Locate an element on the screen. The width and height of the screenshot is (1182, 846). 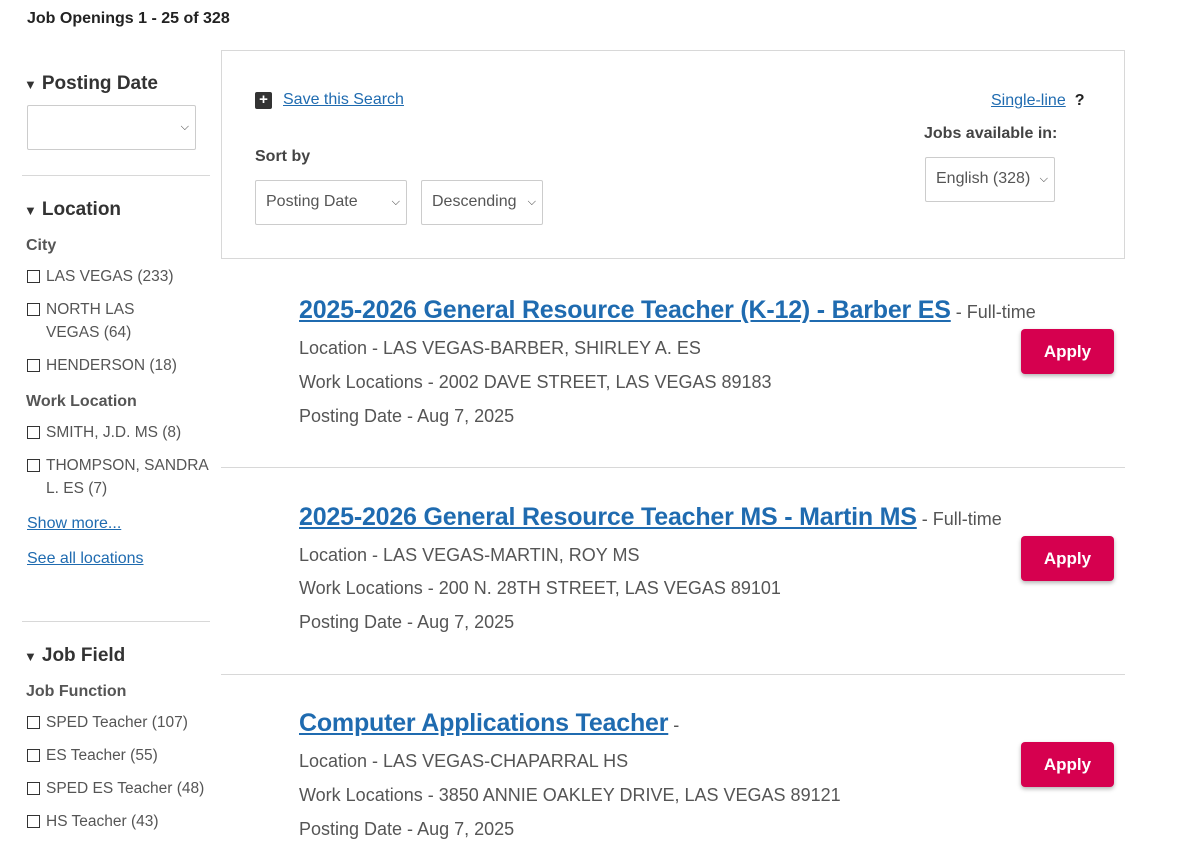
save-search: + Save this Search is located at coordinates (329, 100).